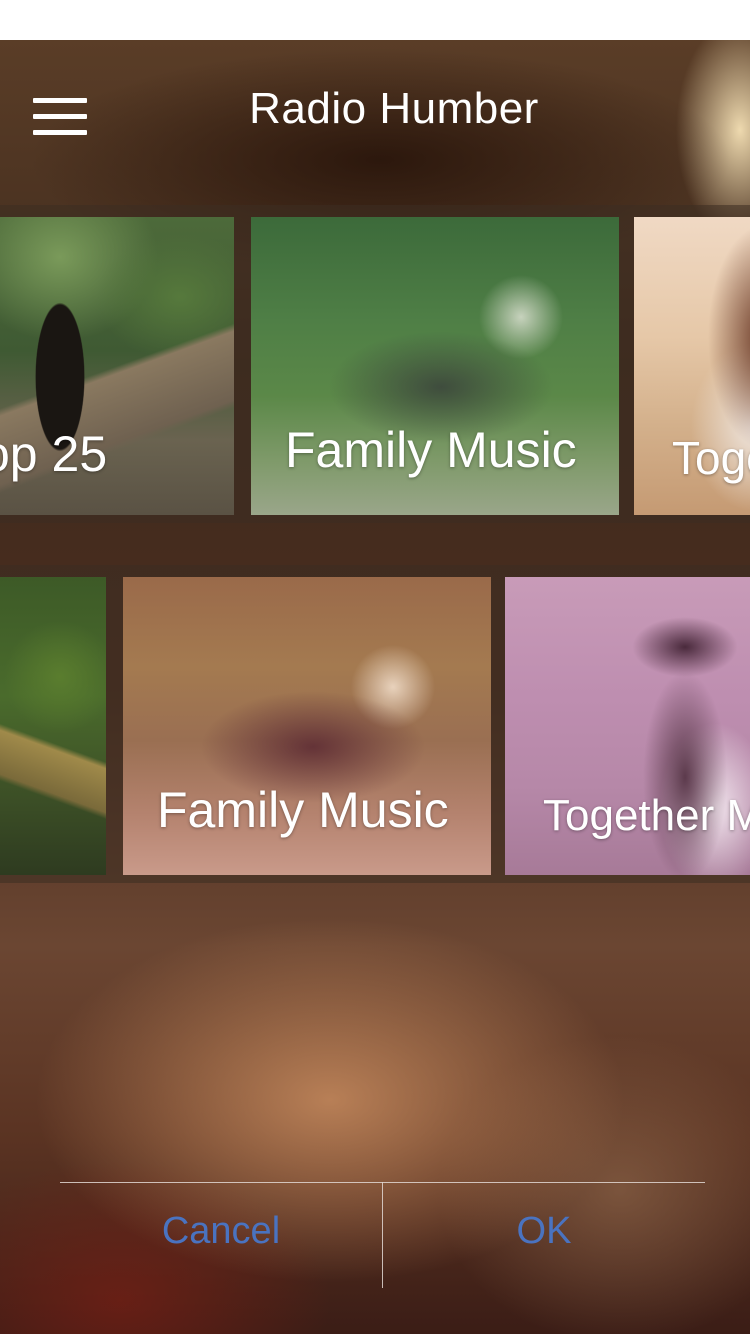 This screenshot has height=1334, width=750. Describe the element at coordinates (221, 1235) in the screenshot. I see `cancel-button: Cancel` at that location.